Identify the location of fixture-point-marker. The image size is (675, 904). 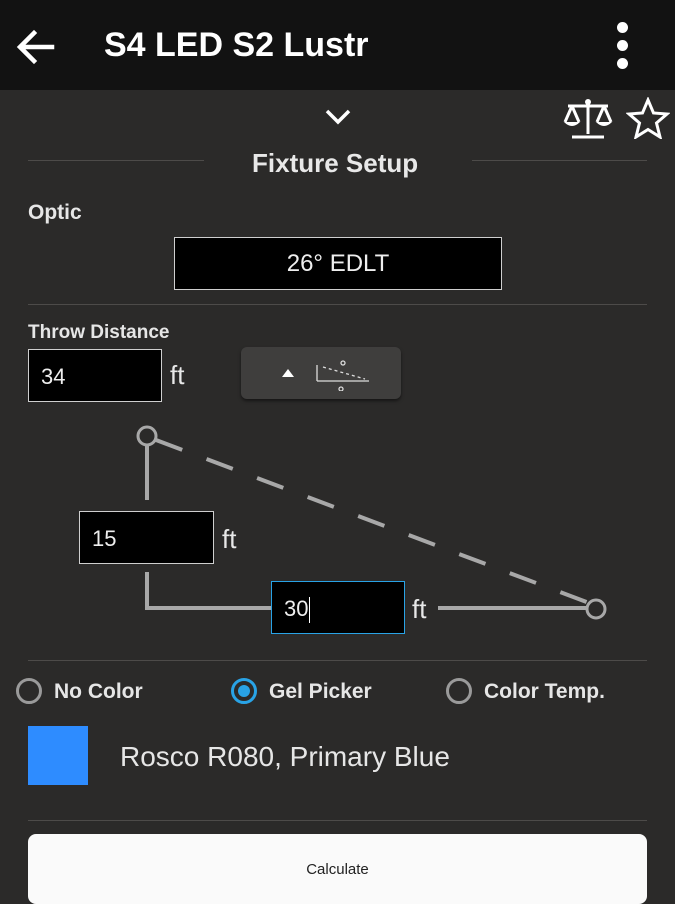
(147, 436).